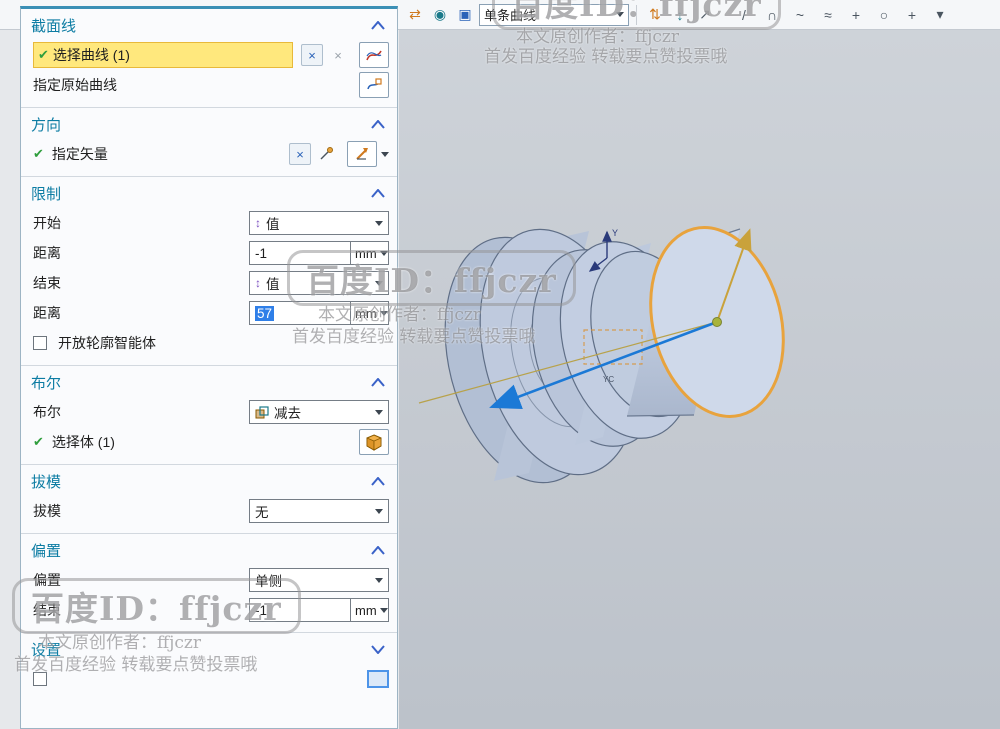  What do you see at coordinates (209, 85) in the screenshot?
I see `original-curve-row: 指定原始曲线` at bounding box center [209, 85].